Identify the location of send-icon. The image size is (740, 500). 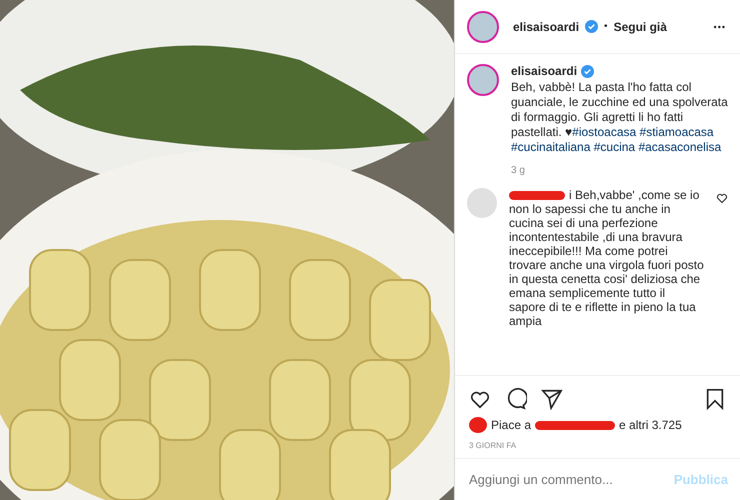
(552, 399).